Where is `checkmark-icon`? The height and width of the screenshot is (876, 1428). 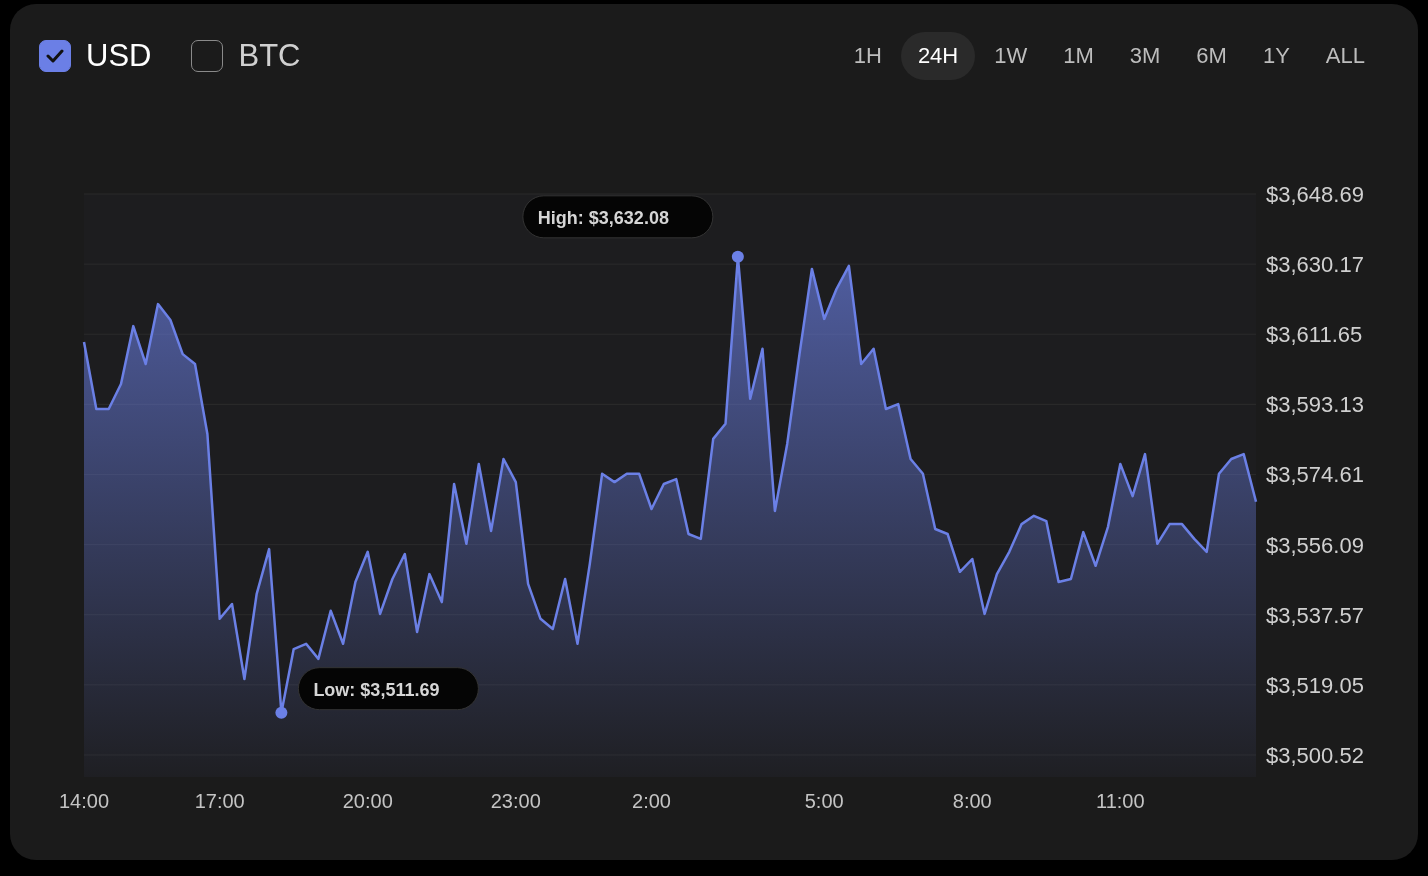
checkmark-icon is located at coordinates (55, 56).